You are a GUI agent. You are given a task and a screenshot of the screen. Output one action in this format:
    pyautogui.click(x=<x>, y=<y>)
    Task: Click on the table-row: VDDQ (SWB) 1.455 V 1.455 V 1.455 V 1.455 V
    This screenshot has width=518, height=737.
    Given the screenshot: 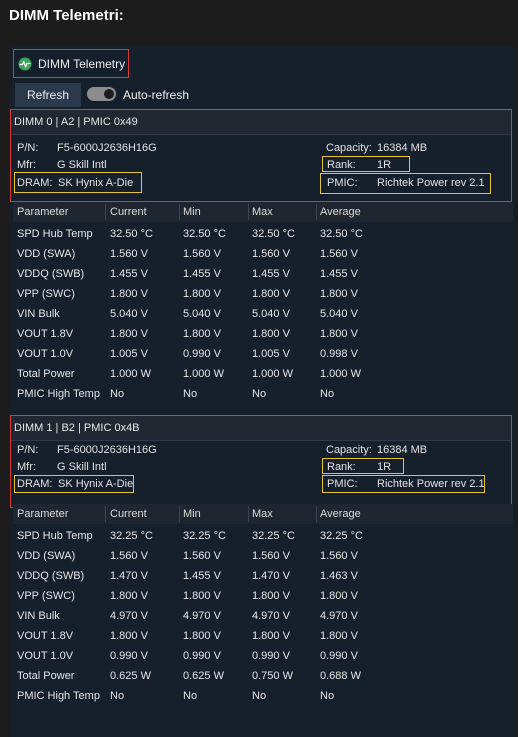 What is the action you would take?
    pyautogui.click(x=263, y=274)
    